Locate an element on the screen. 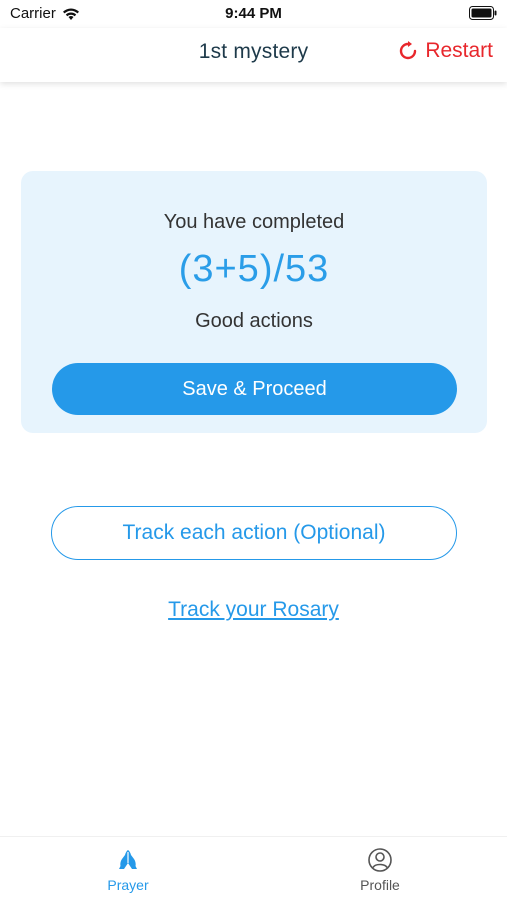 This screenshot has height=900, width=507. save-proceed-button: Save & Proceed is located at coordinates (254, 389).